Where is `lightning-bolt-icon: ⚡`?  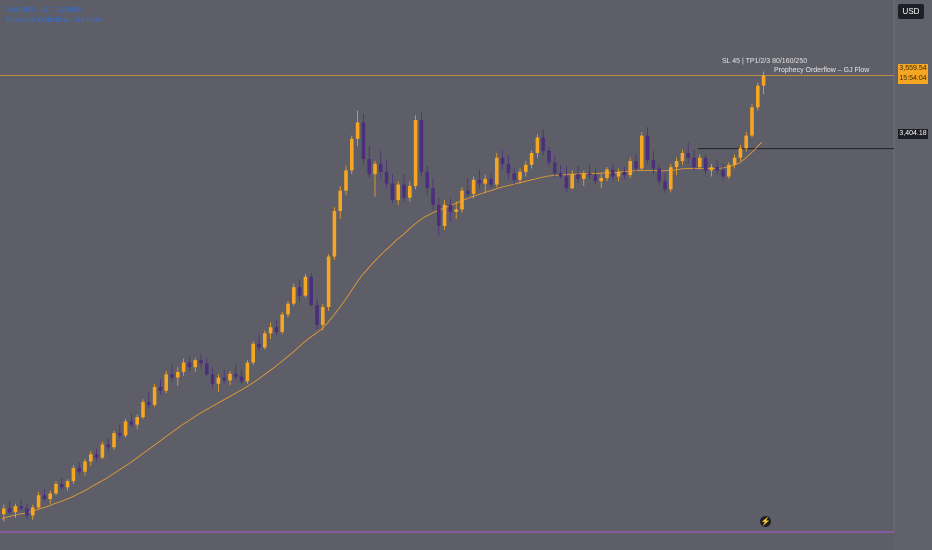 lightning-bolt-icon: ⚡ is located at coordinates (765, 521).